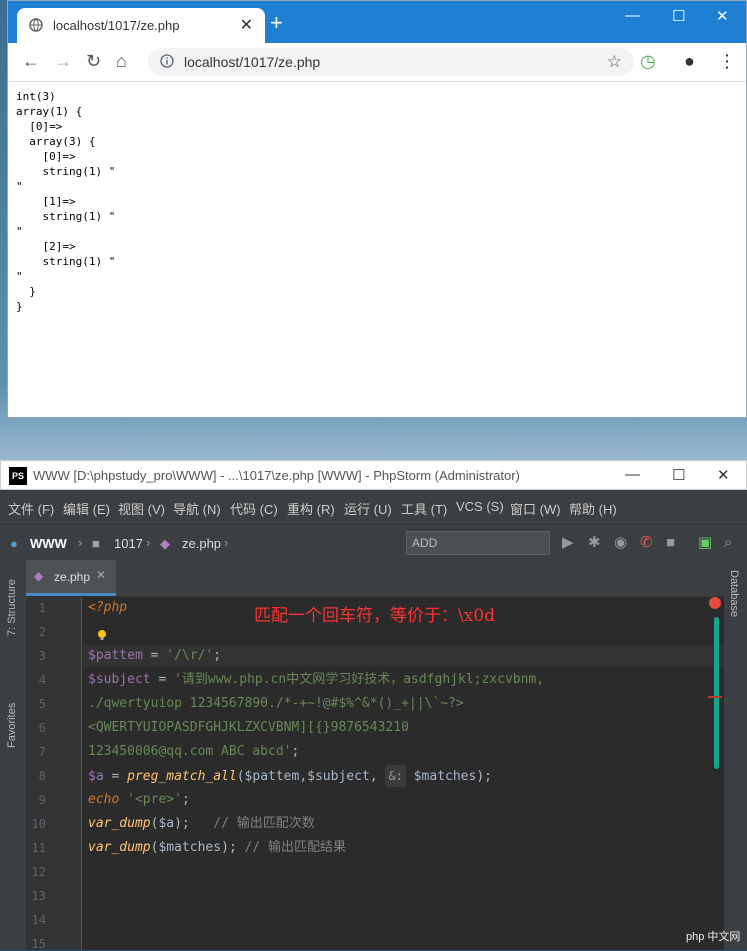  Describe the element at coordinates (38, 824) in the screenshot. I see `line-number: 10` at that location.